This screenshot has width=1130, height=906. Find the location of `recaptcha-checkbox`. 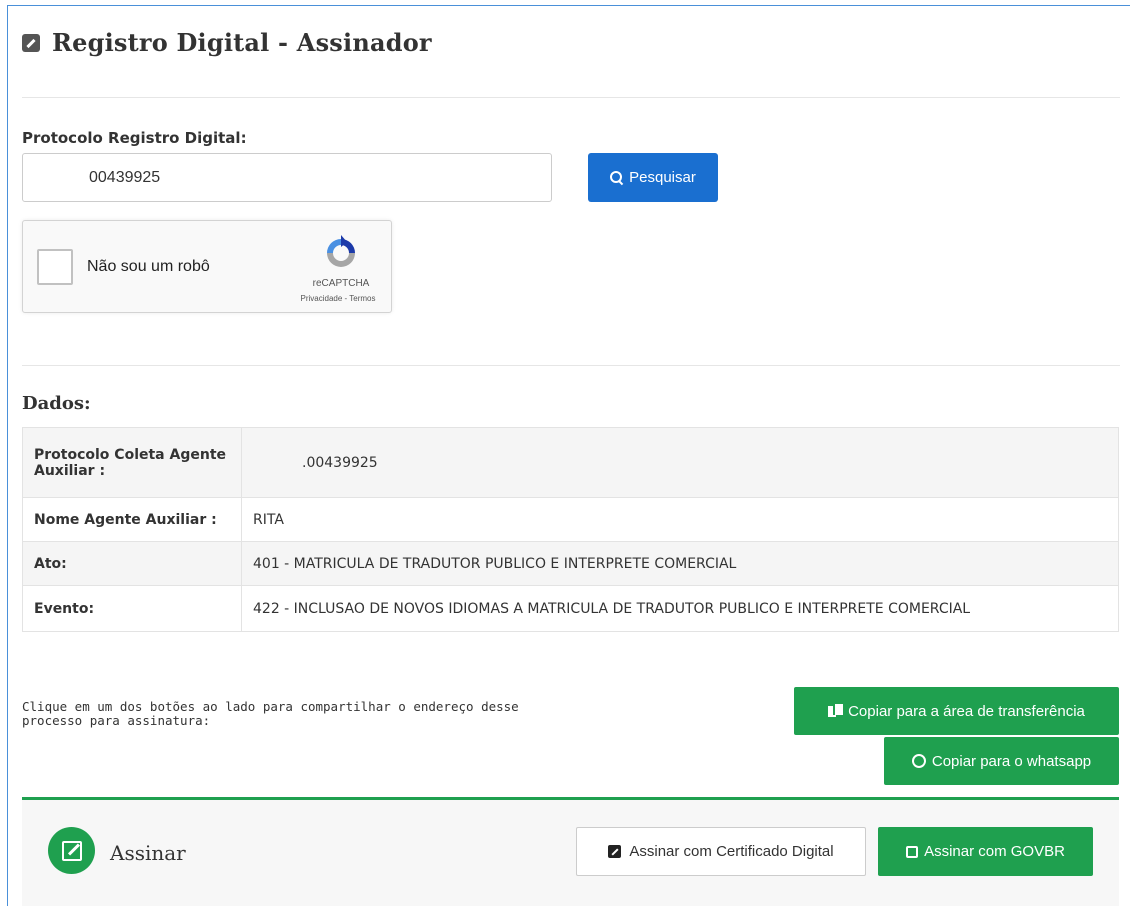

recaptcha-checkbox is located at coordinates (55, 267).